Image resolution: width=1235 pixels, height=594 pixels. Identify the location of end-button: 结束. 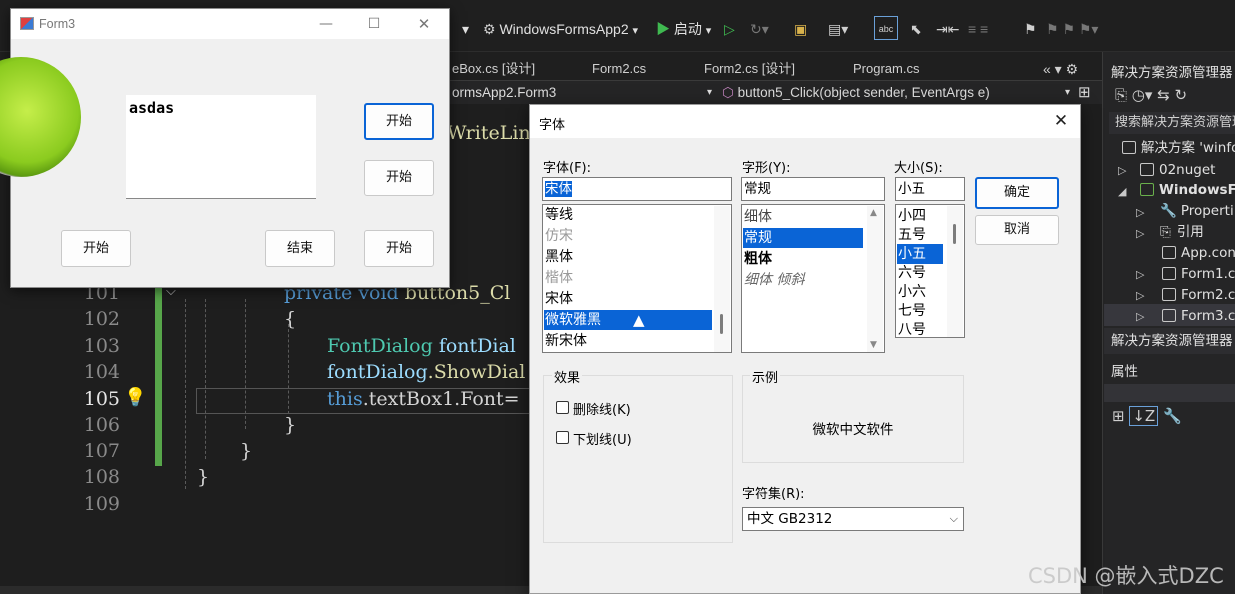
(300, 248).